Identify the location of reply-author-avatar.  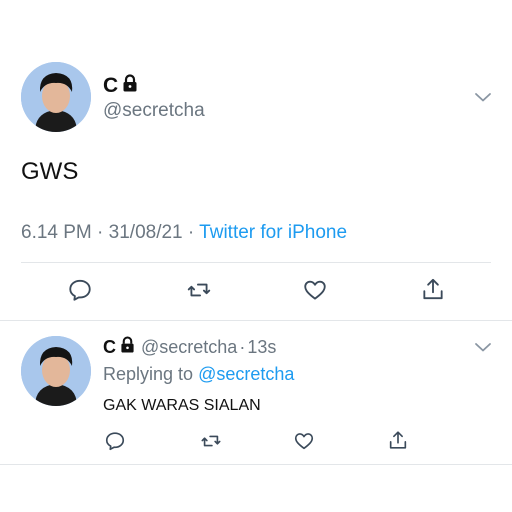
(56, 371).